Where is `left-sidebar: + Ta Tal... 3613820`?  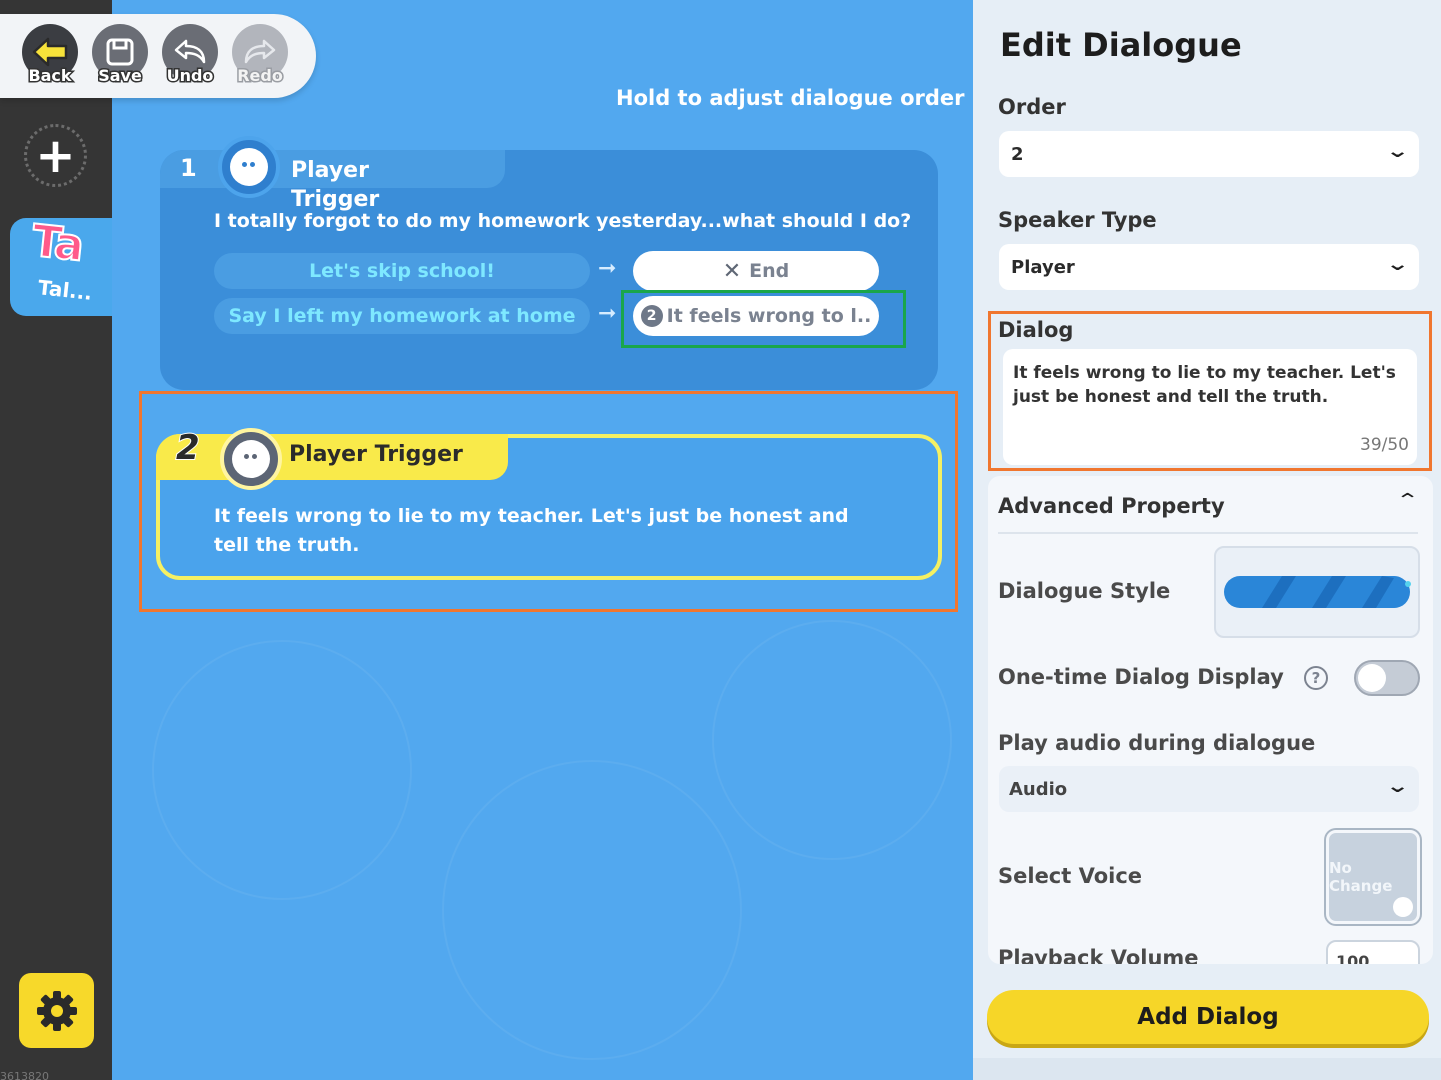
left-sidebar: + Ta Tal... 3613820 is located at coordinates (56, 540).